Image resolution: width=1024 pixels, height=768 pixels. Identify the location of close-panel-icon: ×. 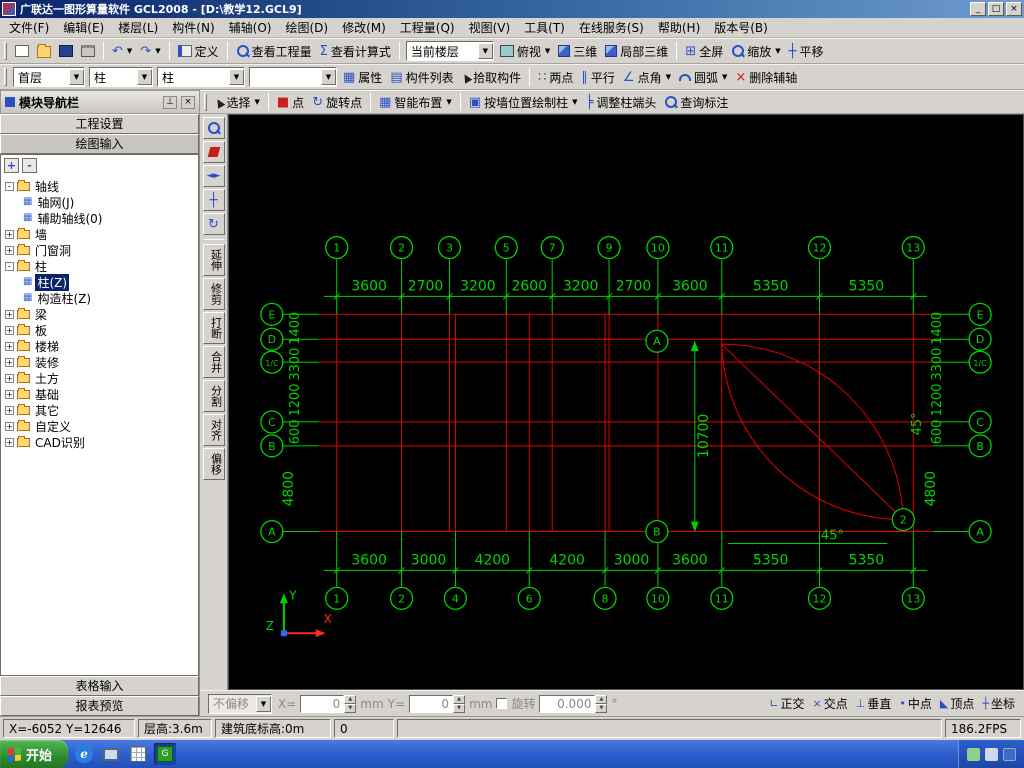
(188, 102).